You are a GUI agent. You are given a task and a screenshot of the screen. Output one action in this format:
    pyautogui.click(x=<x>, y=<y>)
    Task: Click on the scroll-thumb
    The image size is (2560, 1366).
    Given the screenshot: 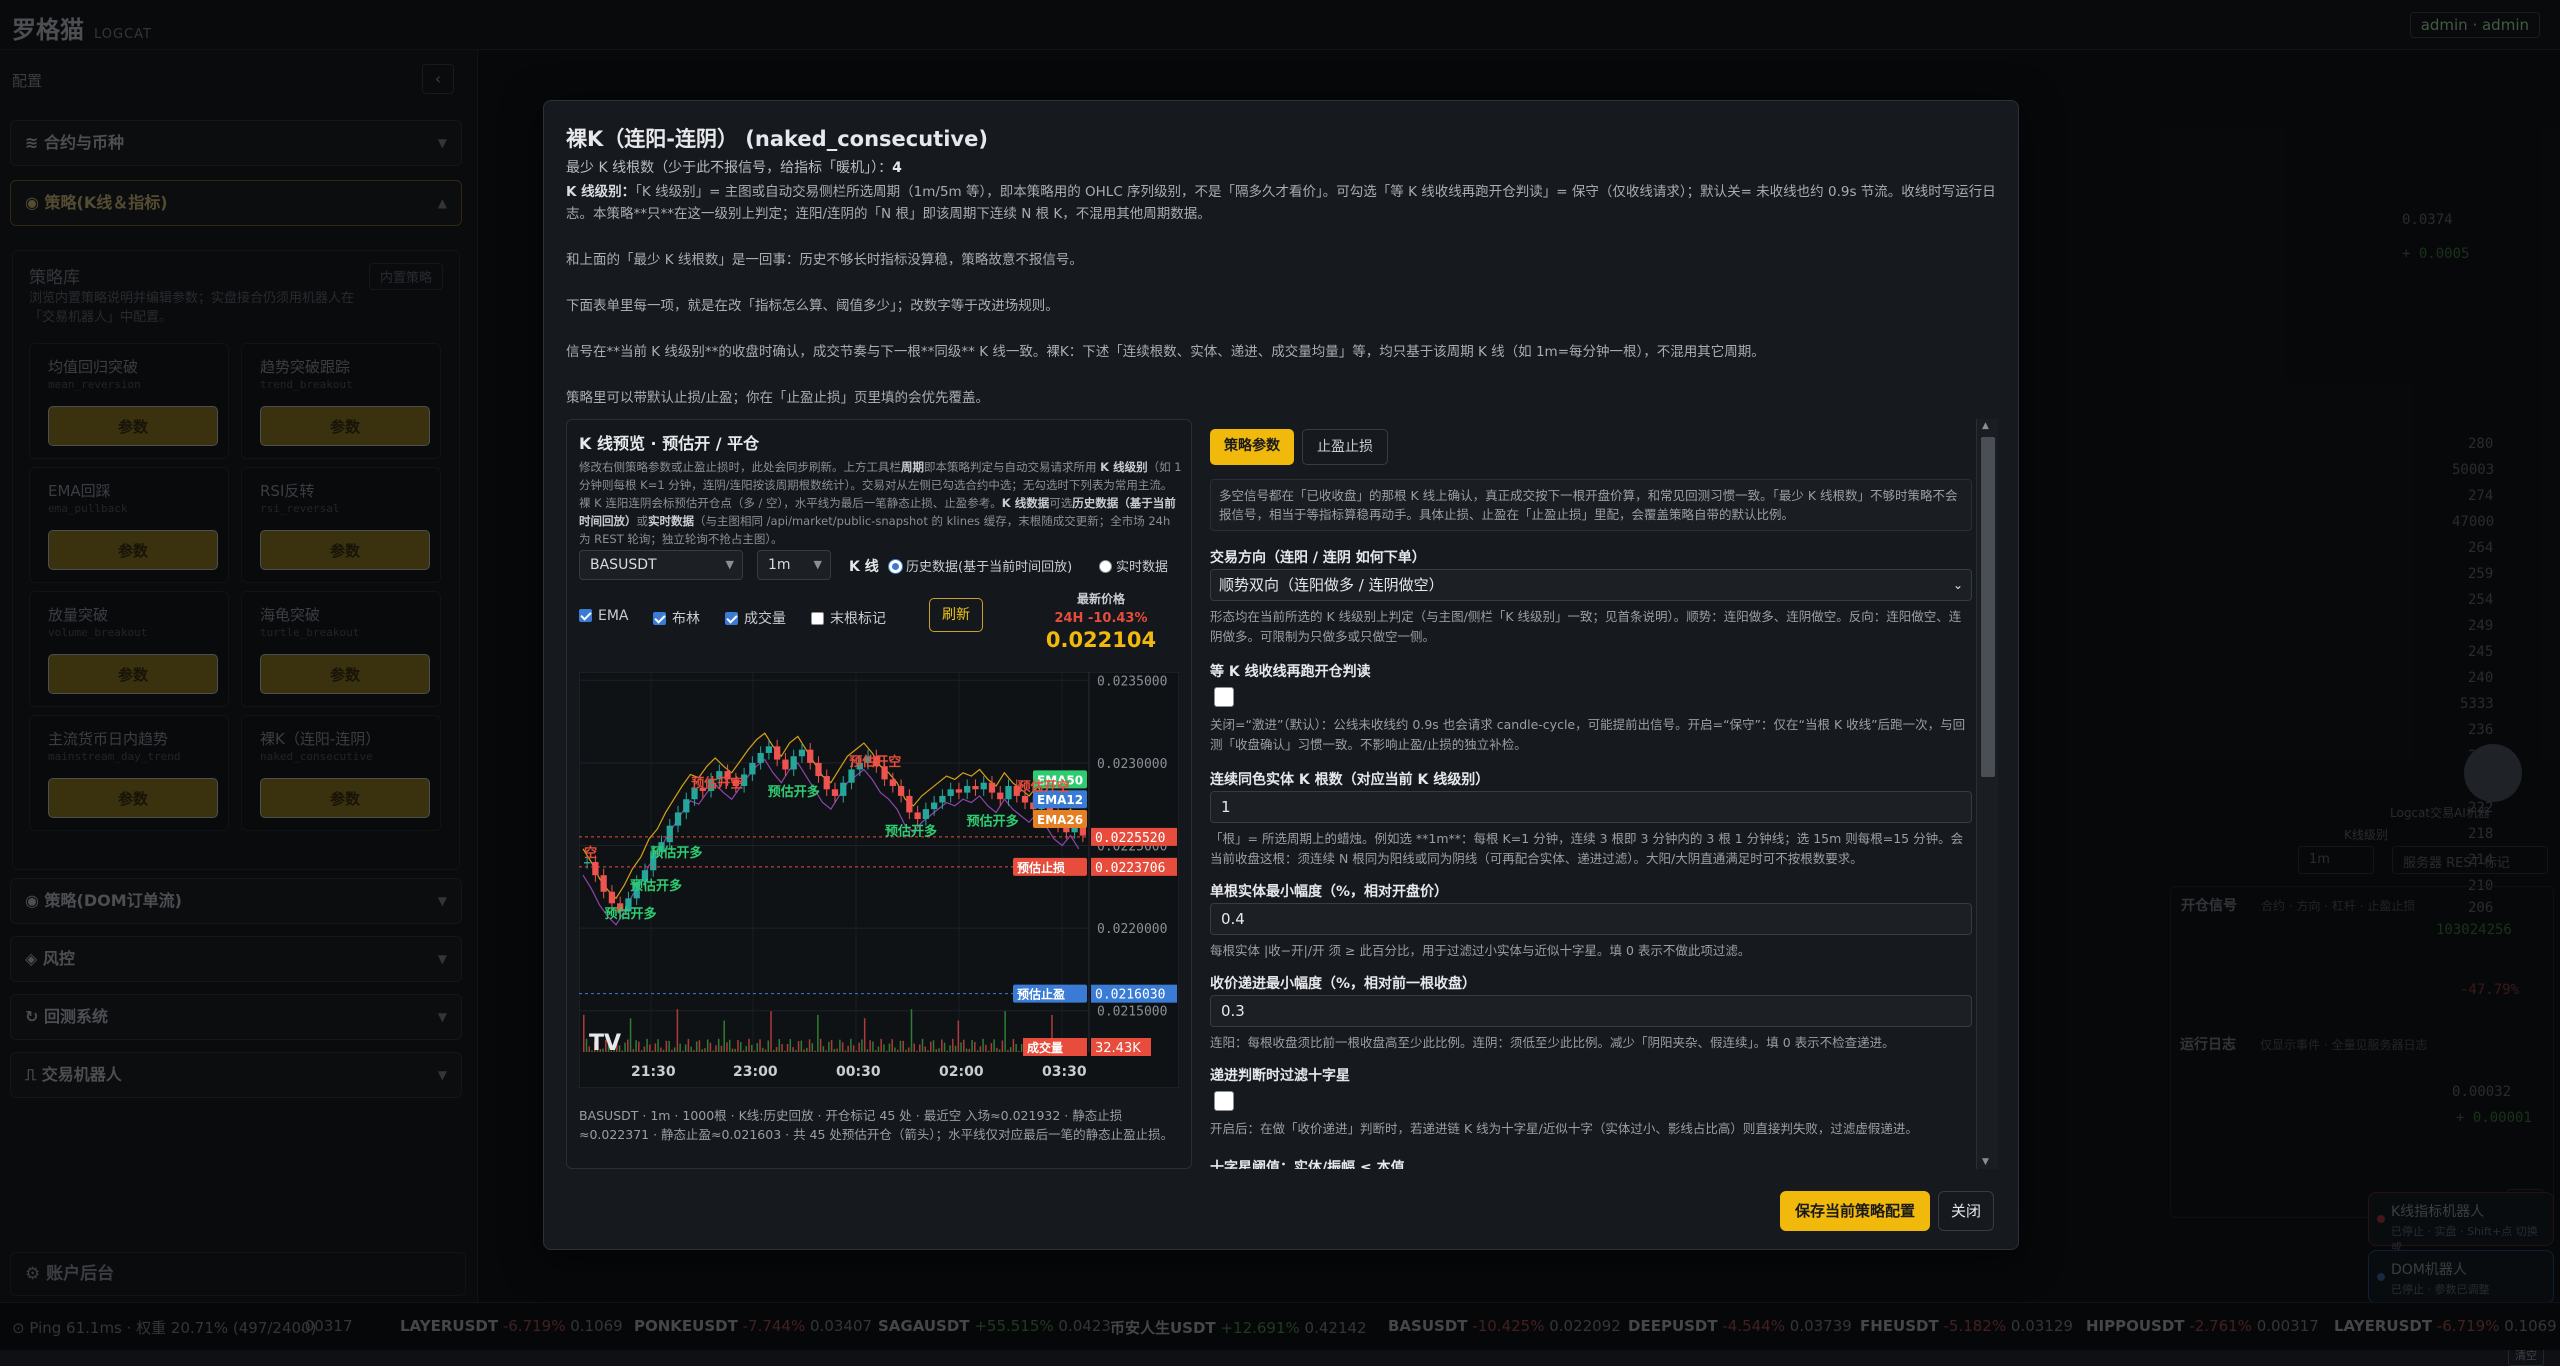 What is the action you would take?
    pyautogui.click(x=1988, y=607)
    